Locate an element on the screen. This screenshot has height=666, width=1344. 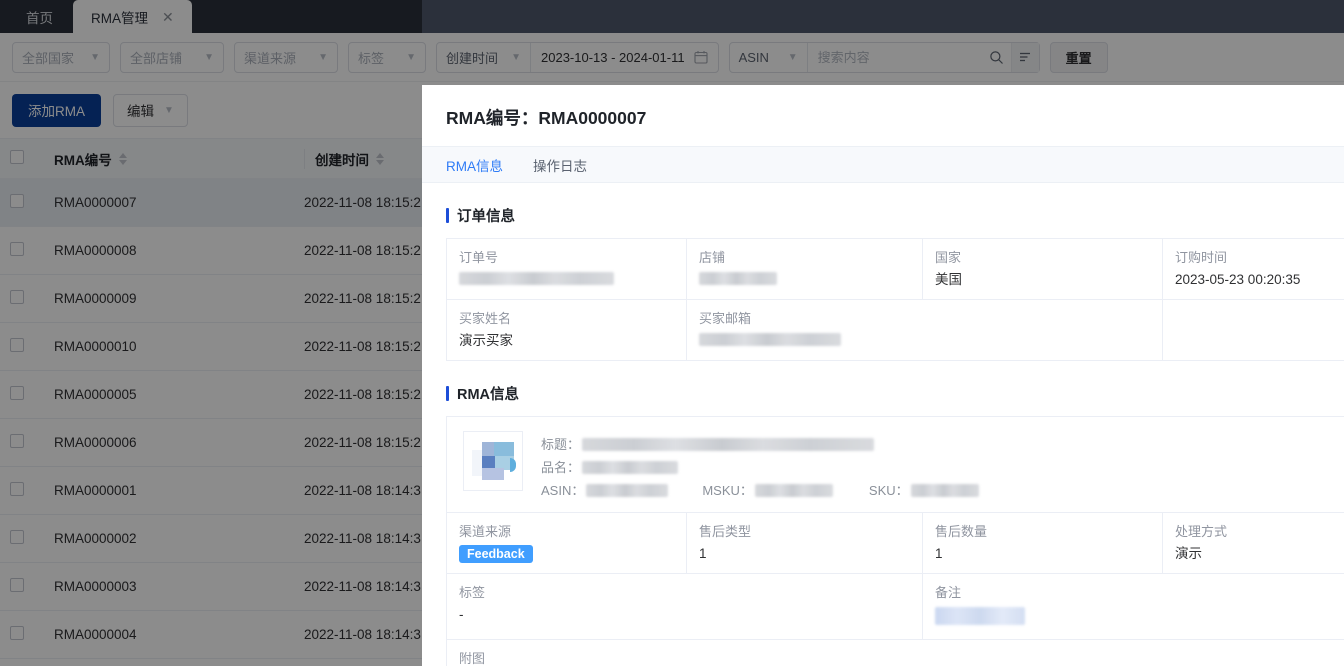
product-name-row: 品名： is located at coordinates (760, 467).